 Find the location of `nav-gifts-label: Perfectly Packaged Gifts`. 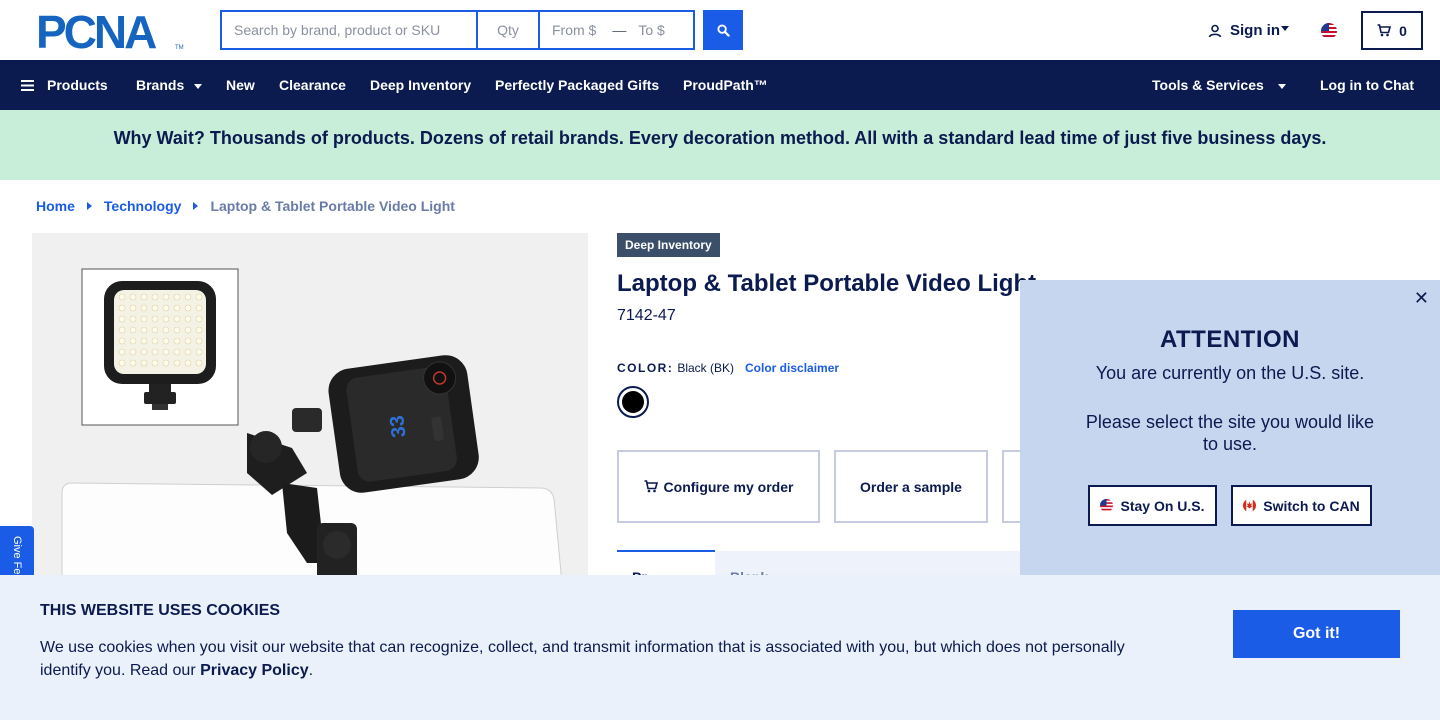

nav-gifts-label: Perfectly Packaged Gifts is located at coordinates (577, 85).